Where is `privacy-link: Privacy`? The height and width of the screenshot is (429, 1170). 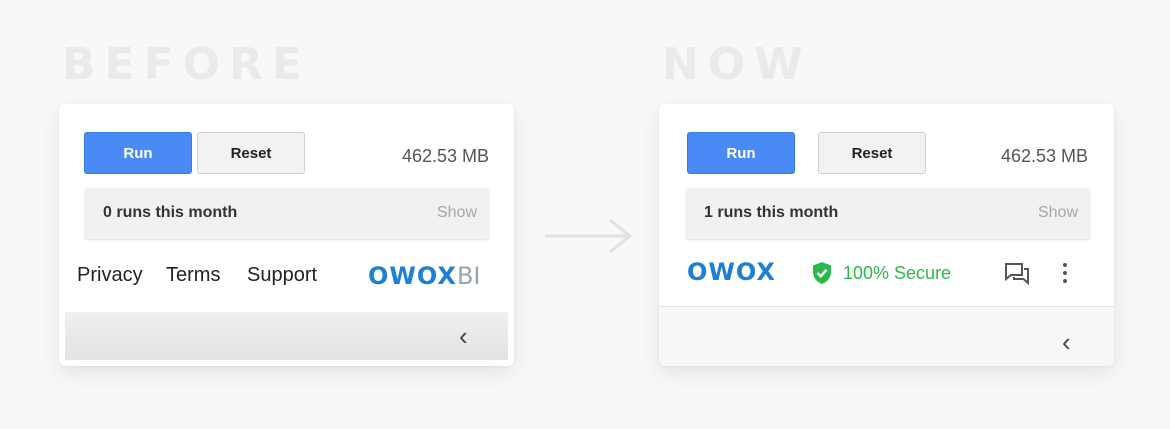
privacy-link: Privacy is located at coordinates (110, 275).